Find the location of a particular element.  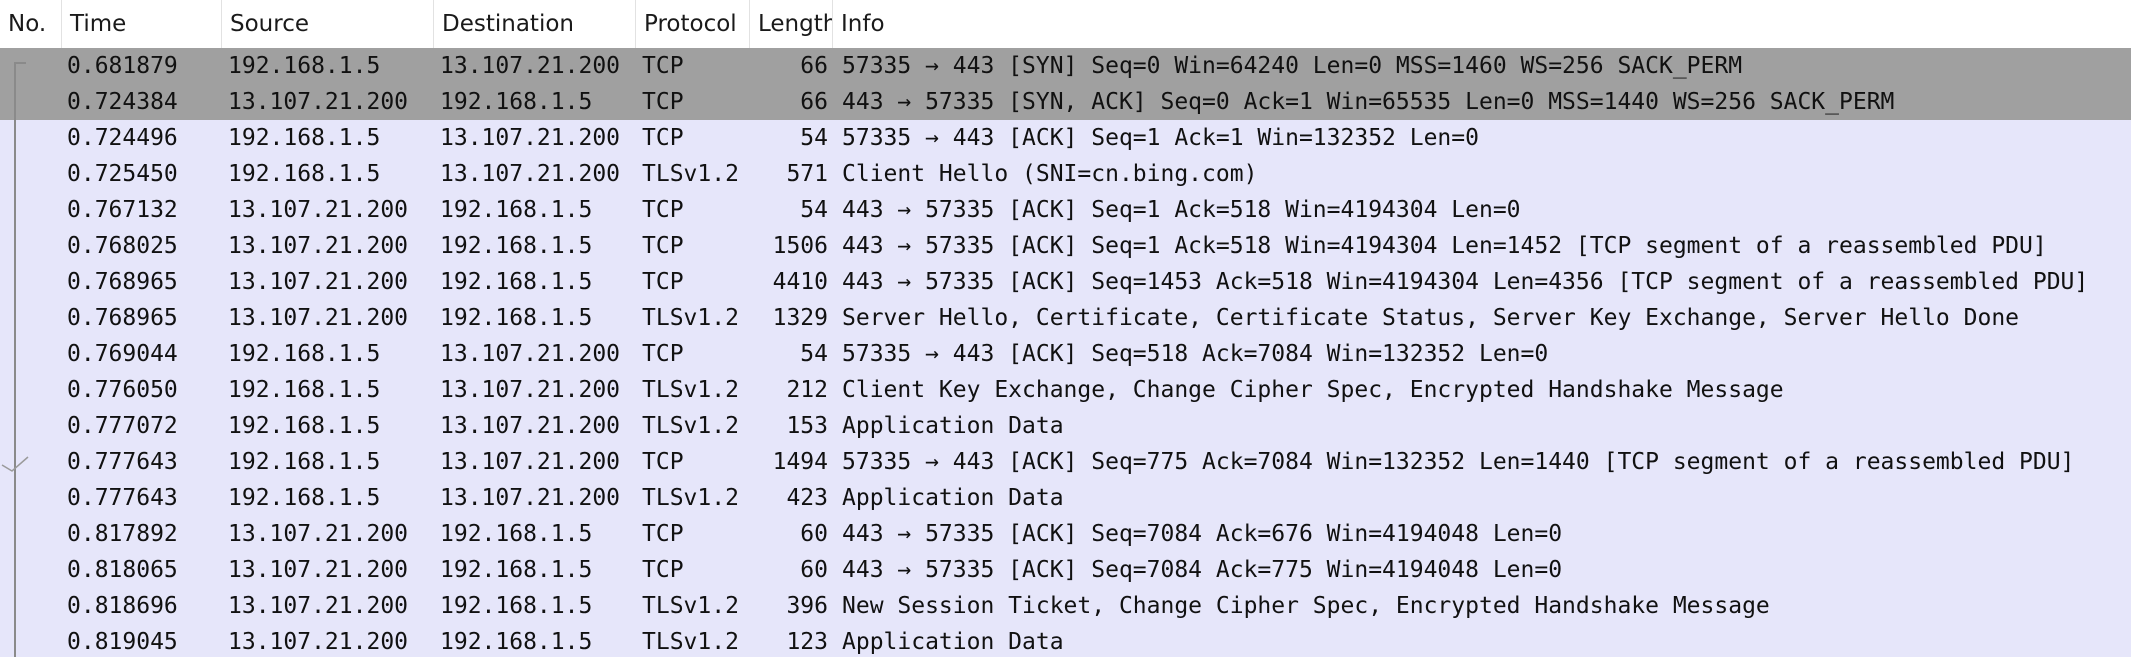

packet-time: 0.777072 is located at coordinates (122, 426).